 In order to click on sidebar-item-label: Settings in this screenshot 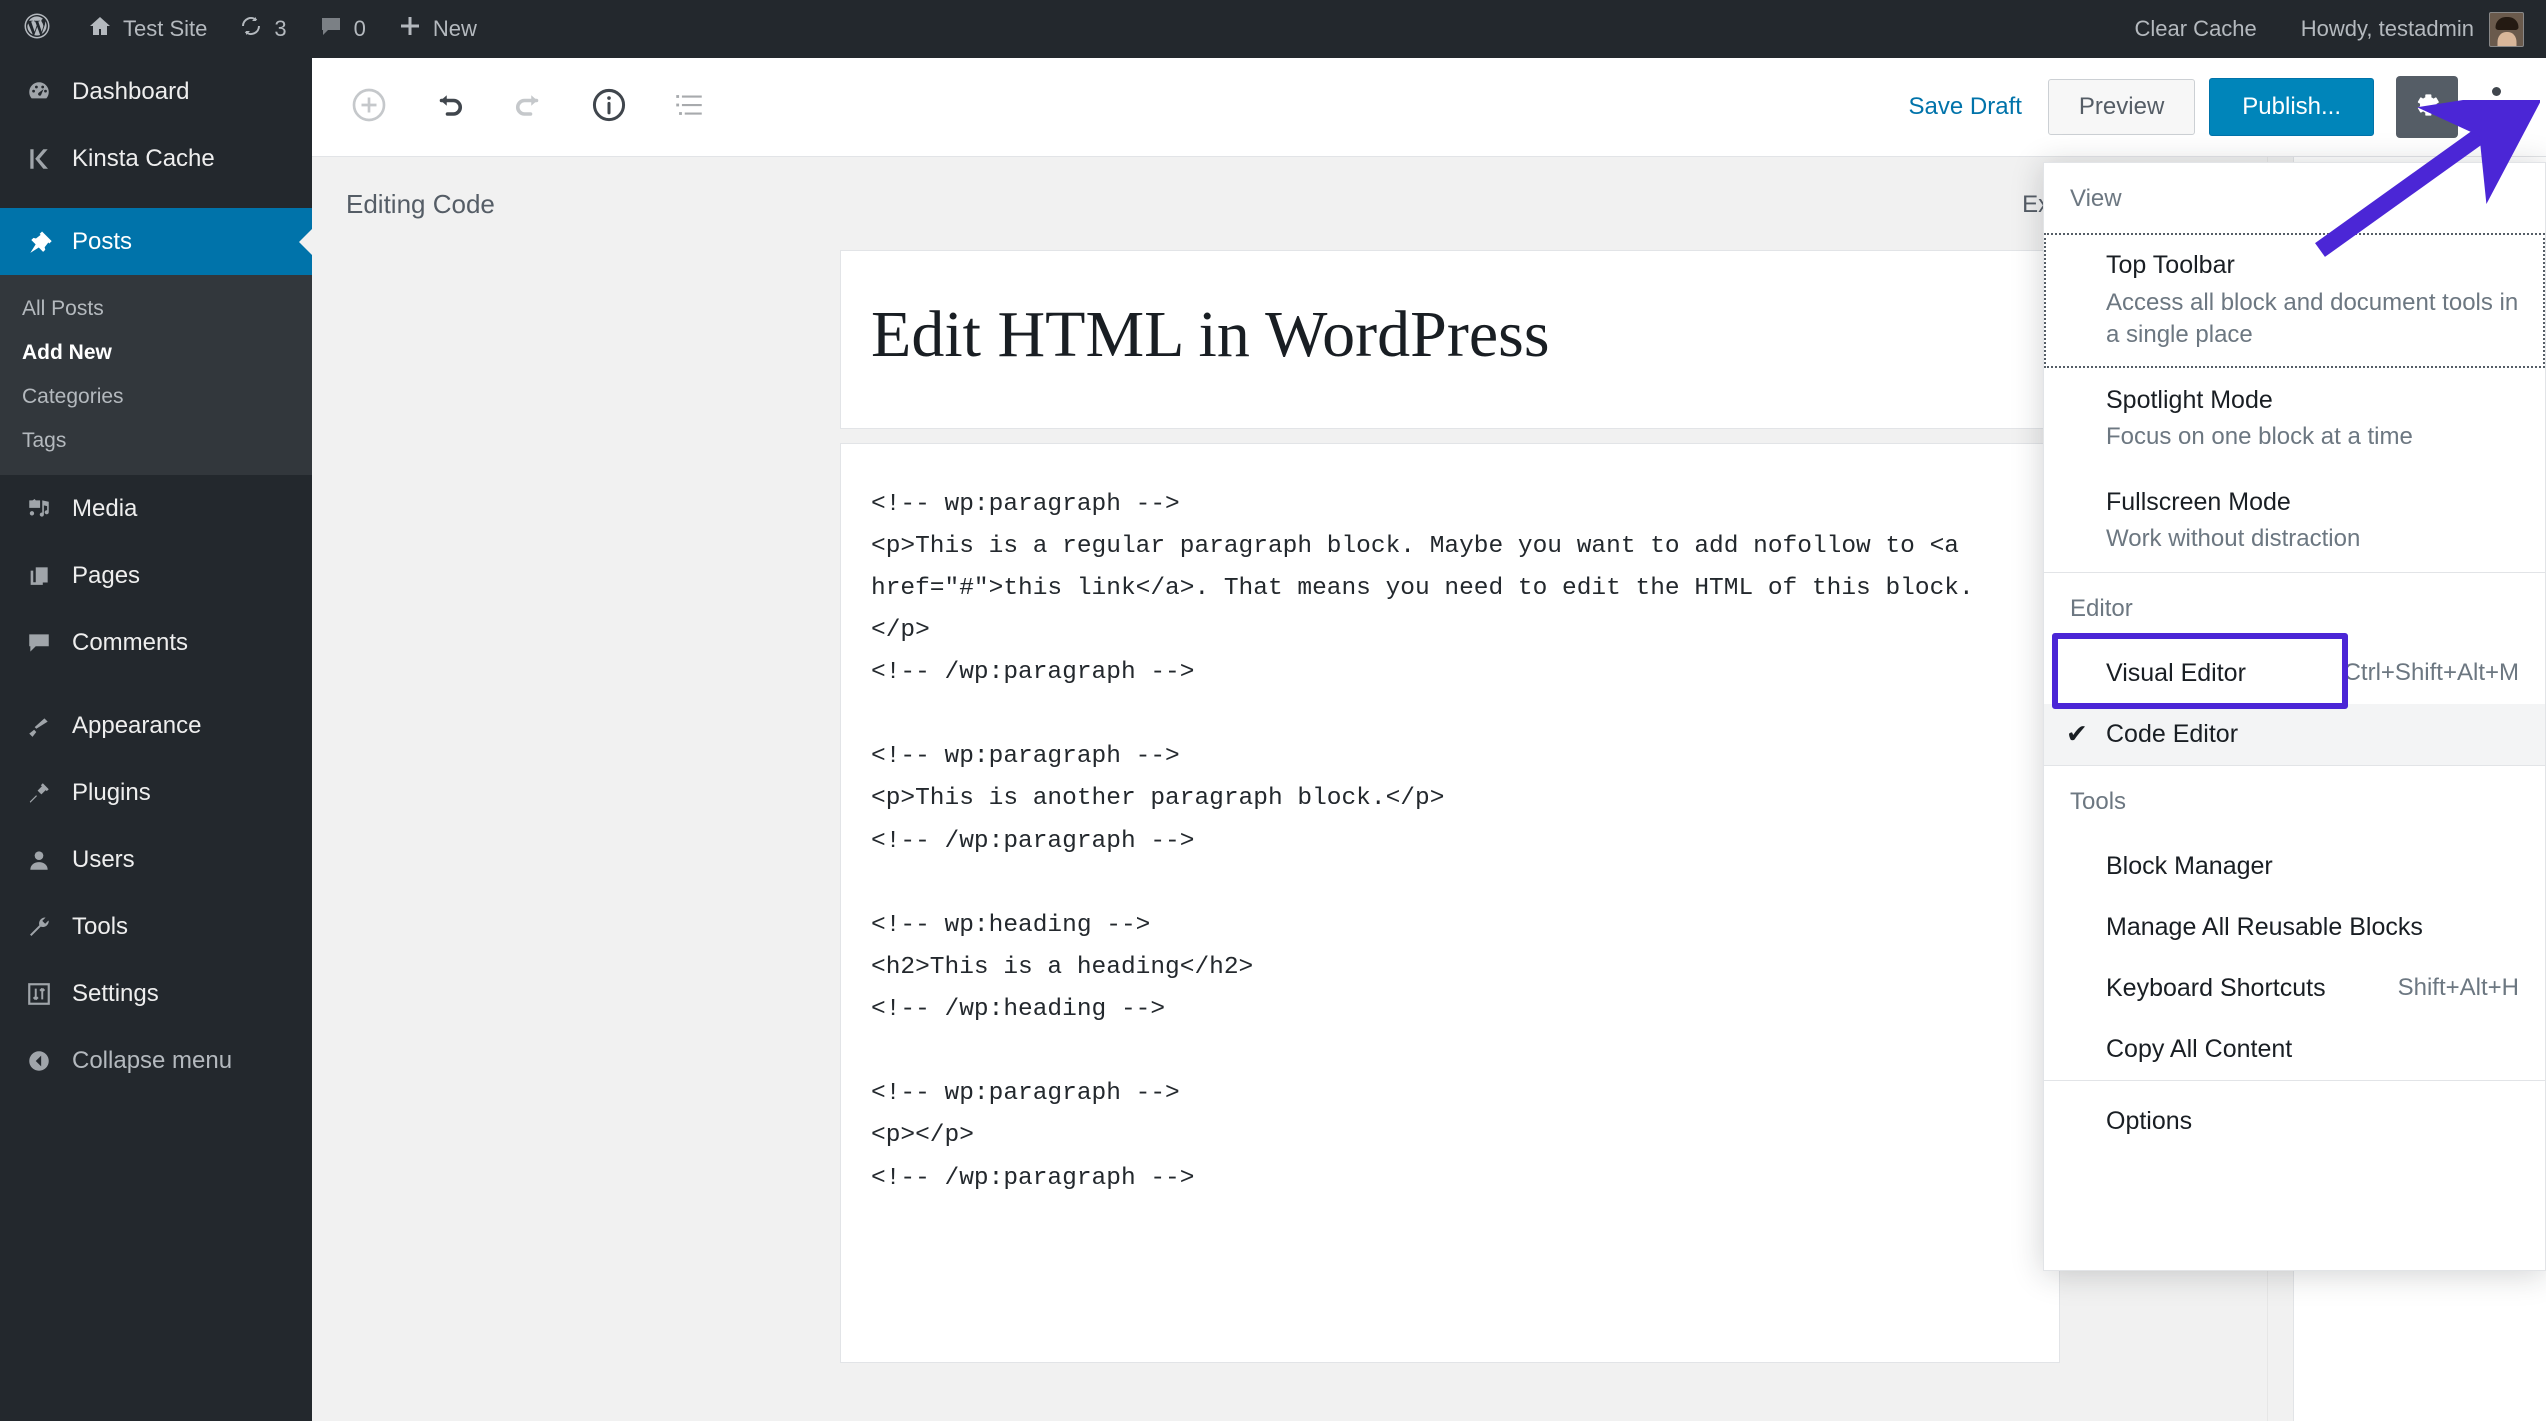, I will do `click(115, 993)`.